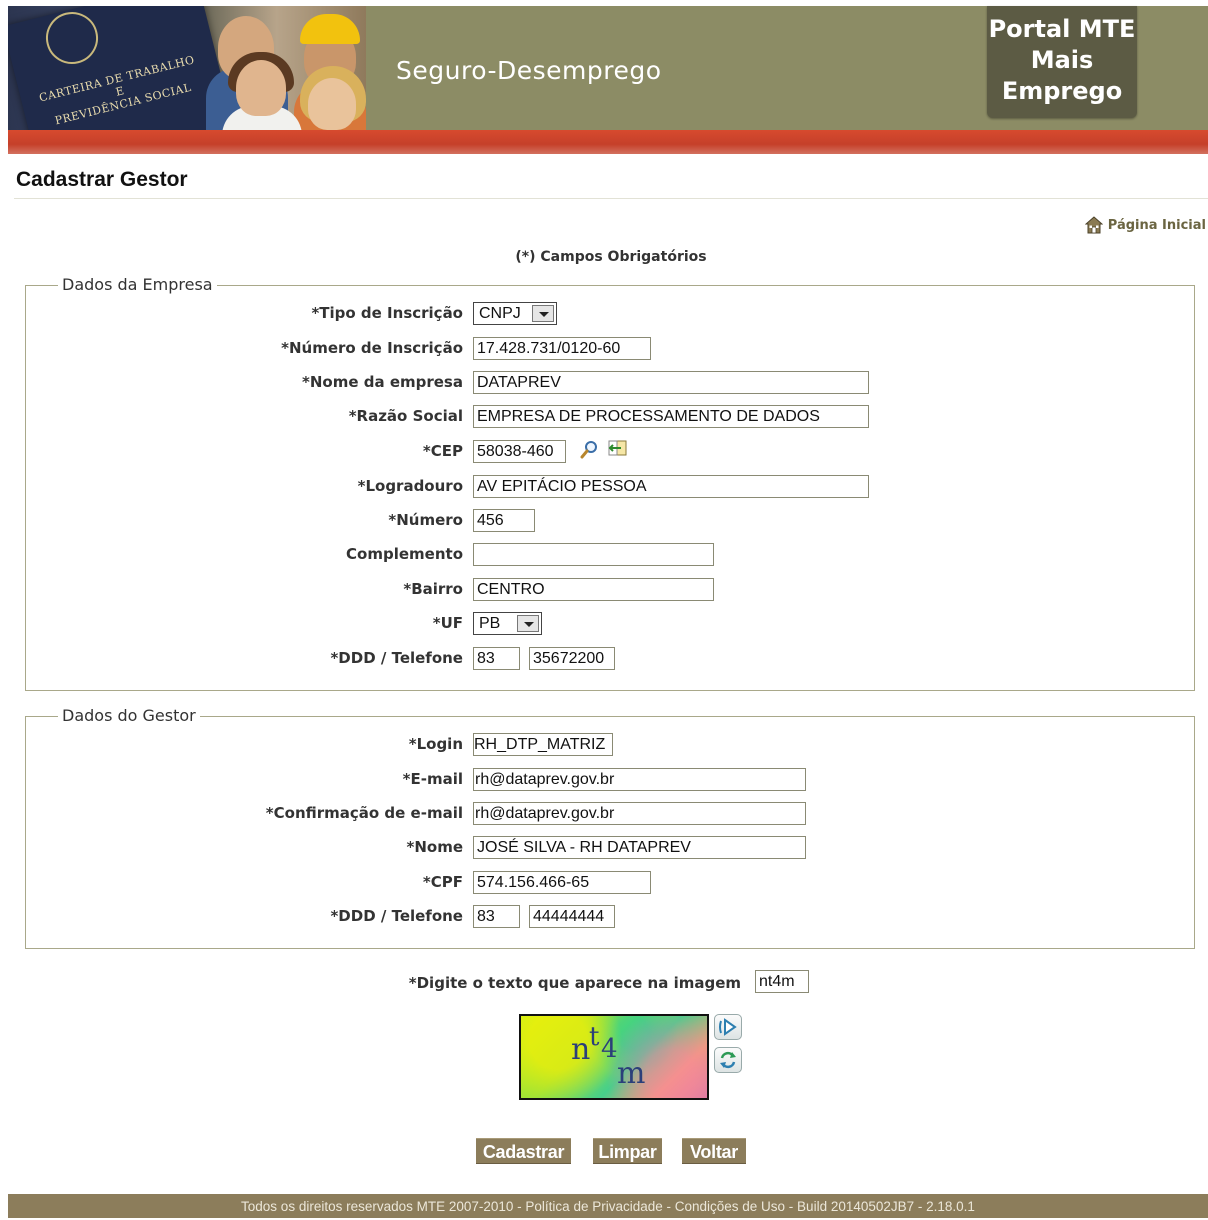 This screenshot has height=1220, width=1208. Describe the element at coordinates (593, 554) in the screenshot. I see `complemento-input` at that location.